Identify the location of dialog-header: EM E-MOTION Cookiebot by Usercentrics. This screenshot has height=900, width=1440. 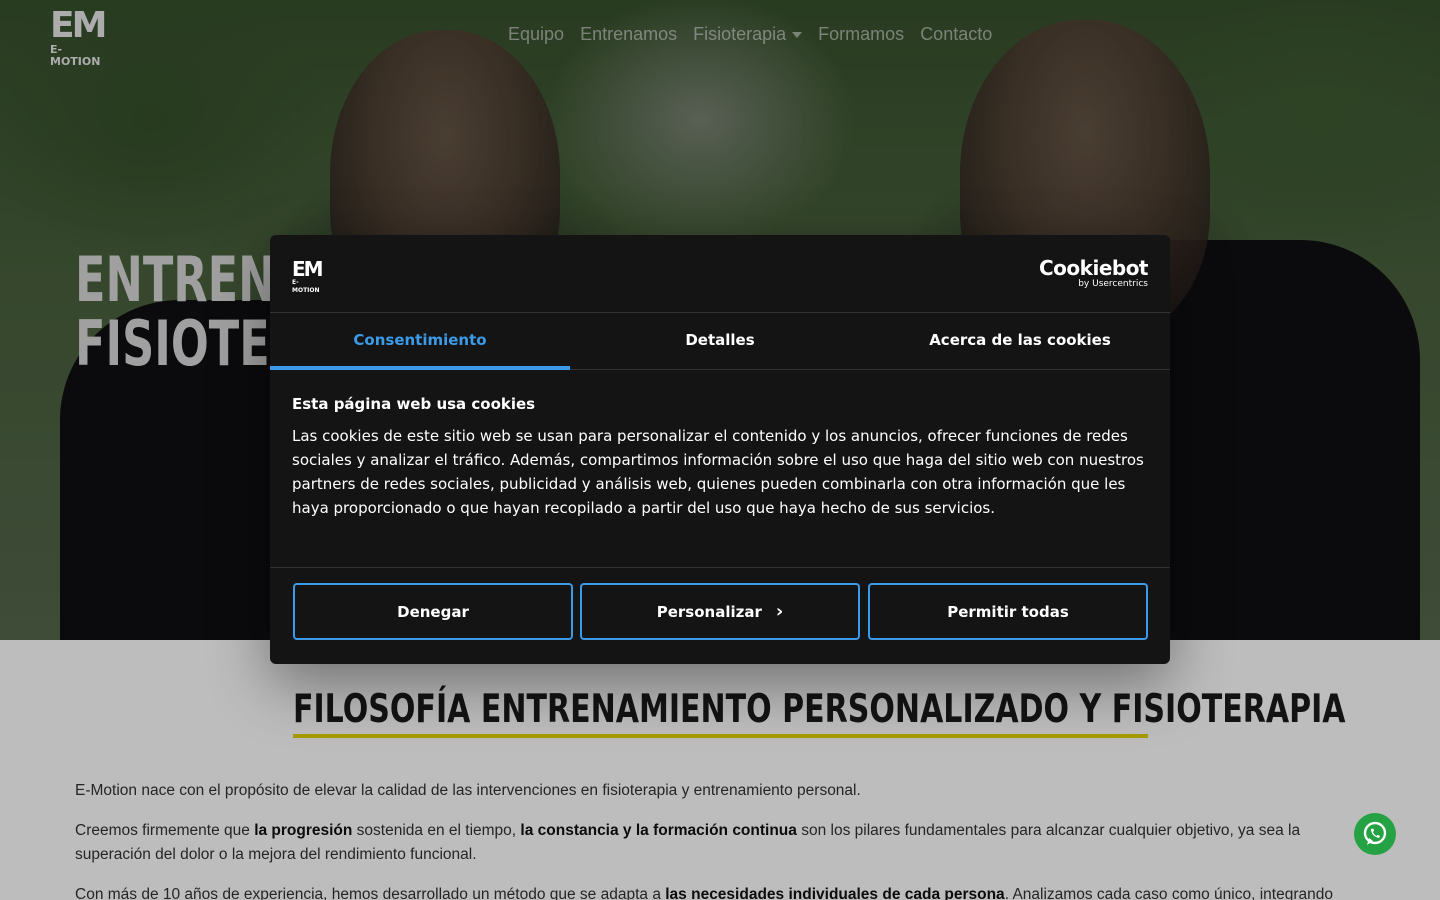
(720, 274).